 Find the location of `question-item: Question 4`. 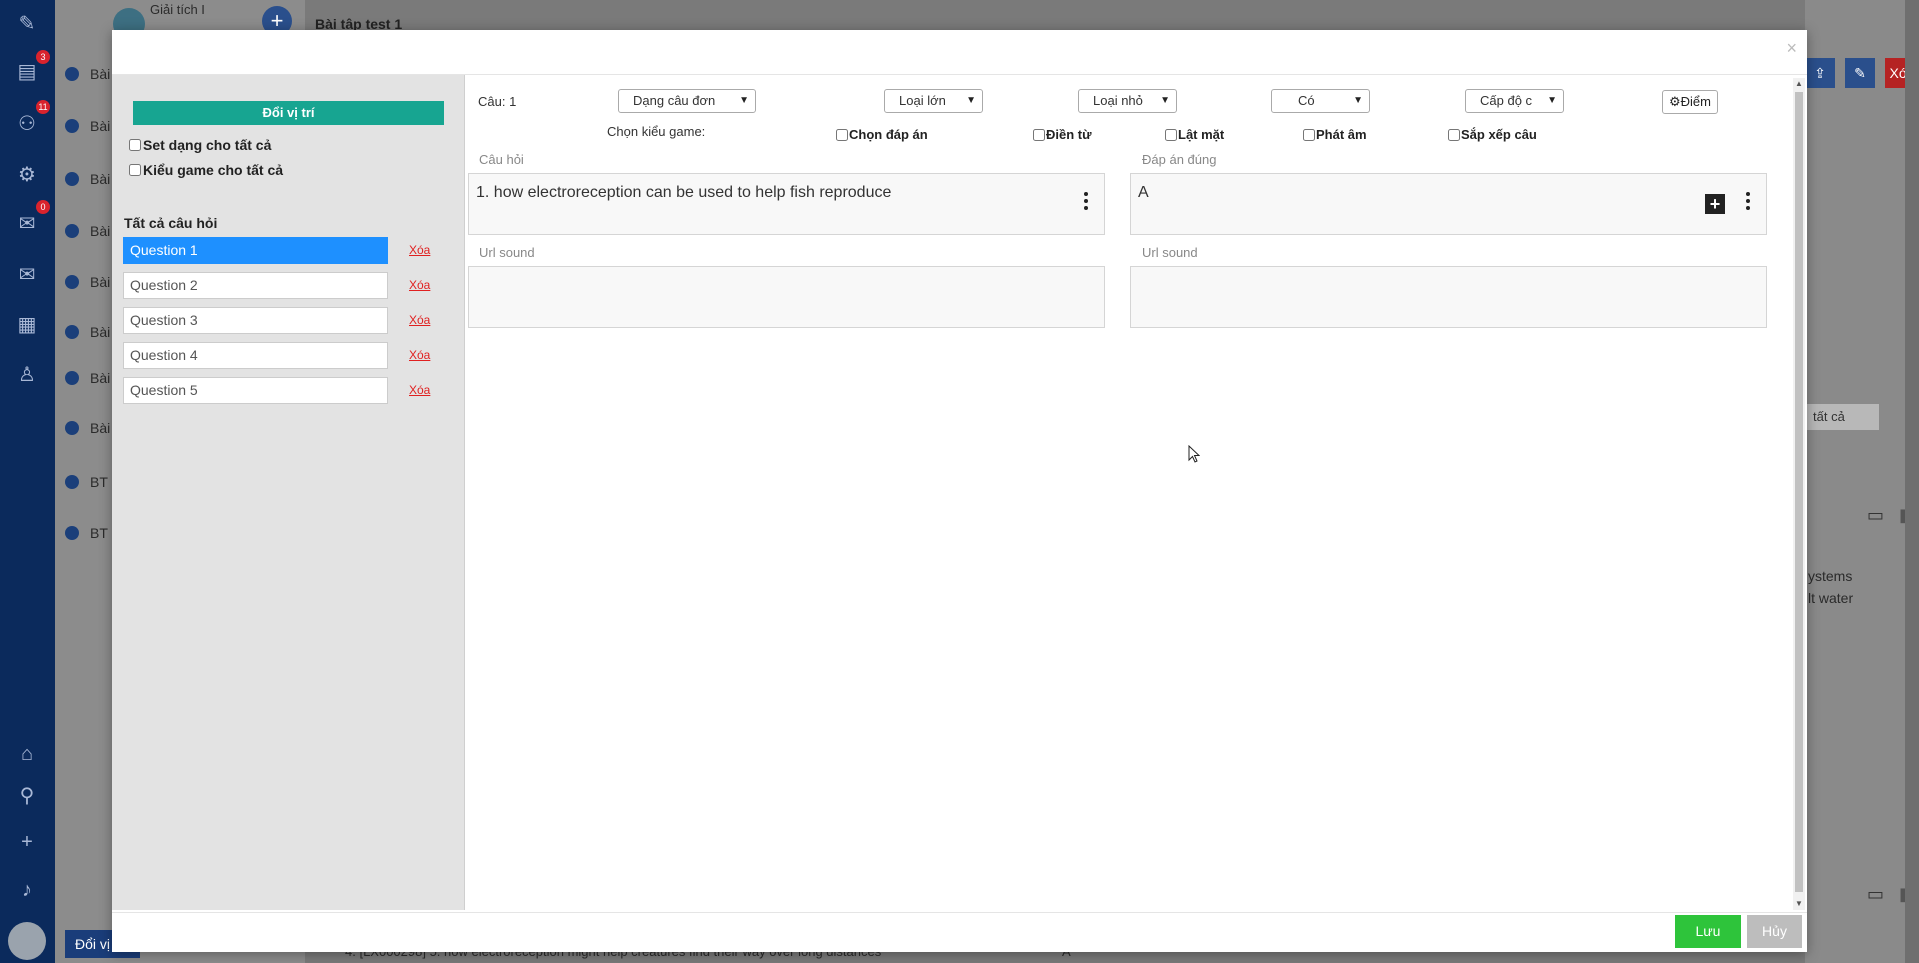

question-item: Question 4 is located at coordinates (255, 355).